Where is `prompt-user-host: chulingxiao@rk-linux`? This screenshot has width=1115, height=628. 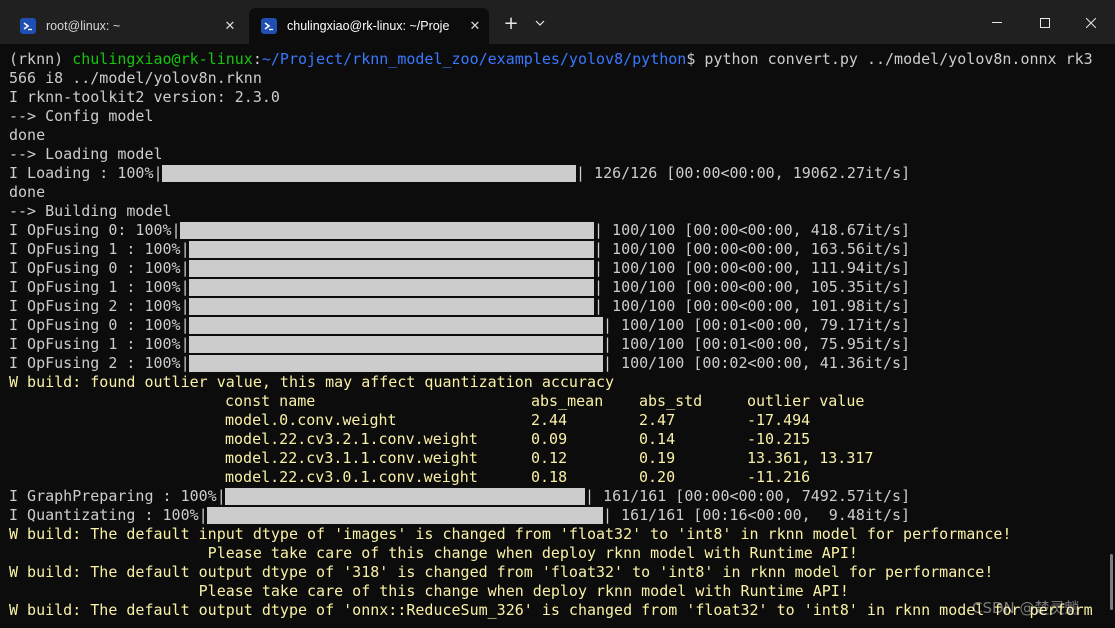 prompt-user-host: chulingxiao@rk-linux is located at coordinates (162, 59).